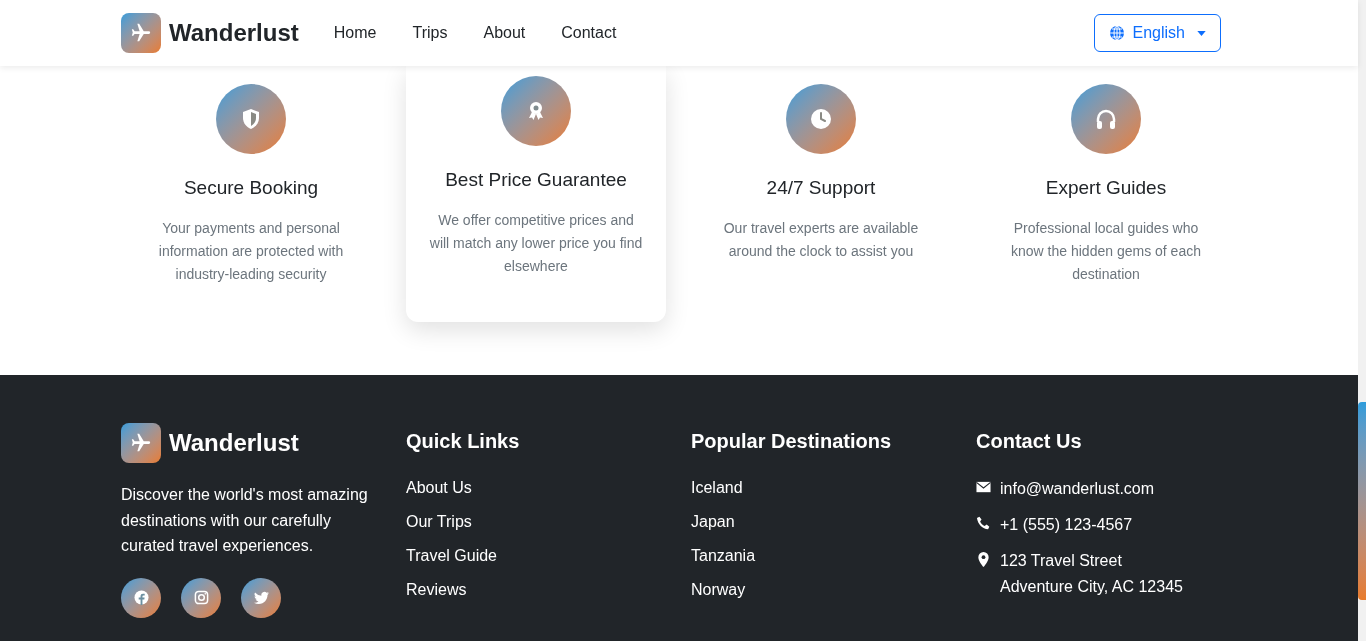 The height and width of the screenshot is (641, 1366). Describe the element at coordinates (245, 520) in the screenshot. I see `footer-description: Discover the world's most amazing destinations with our carefully curated travel experiences.` at that location.